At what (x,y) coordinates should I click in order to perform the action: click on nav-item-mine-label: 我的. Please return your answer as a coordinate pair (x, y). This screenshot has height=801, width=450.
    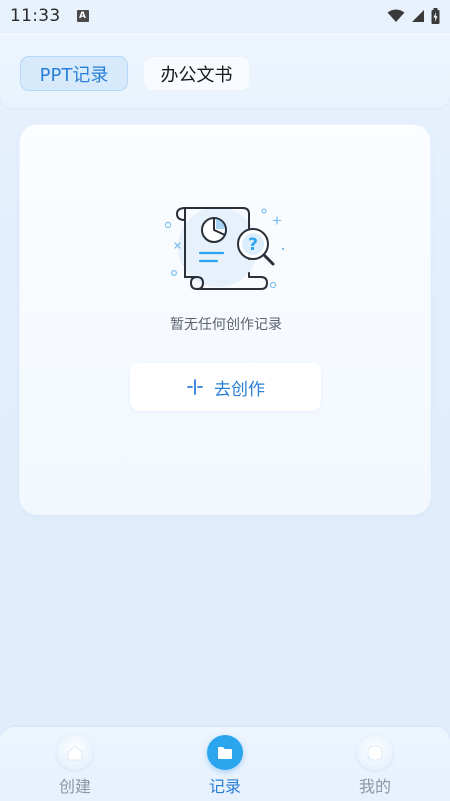
    Looking at the image, I should click on (374, 786).